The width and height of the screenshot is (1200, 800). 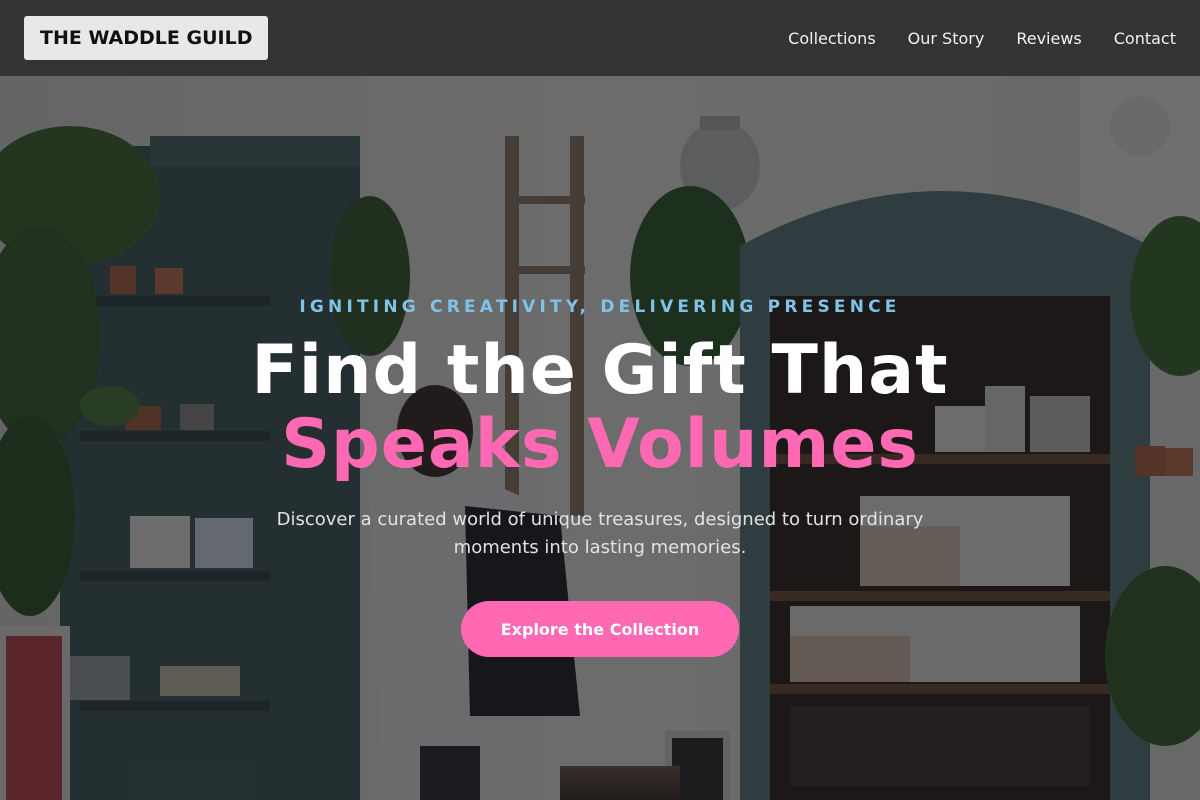 What do you see at coordinates (600, 444) in the screenshot?
I see `hero-headline-line-2: Speaks Volumes` at bounding box center [600, 444].